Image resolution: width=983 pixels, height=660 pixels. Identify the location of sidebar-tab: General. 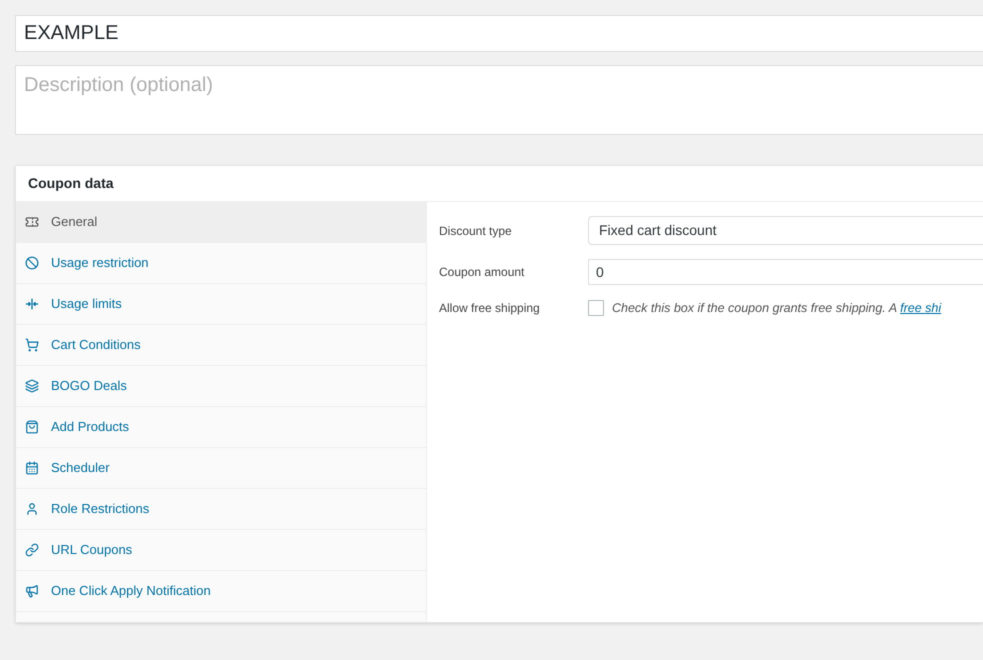
(221, 222).